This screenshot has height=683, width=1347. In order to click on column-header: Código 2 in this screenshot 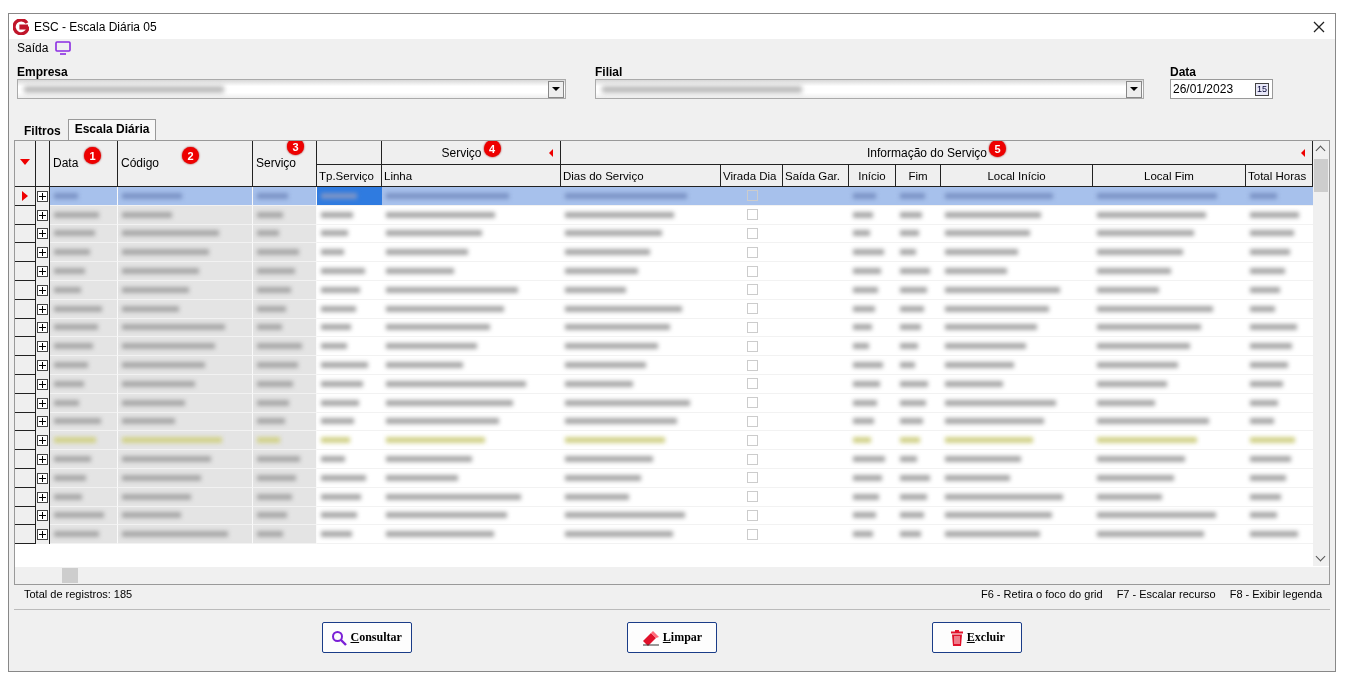, I will do `click(185, 164)`.